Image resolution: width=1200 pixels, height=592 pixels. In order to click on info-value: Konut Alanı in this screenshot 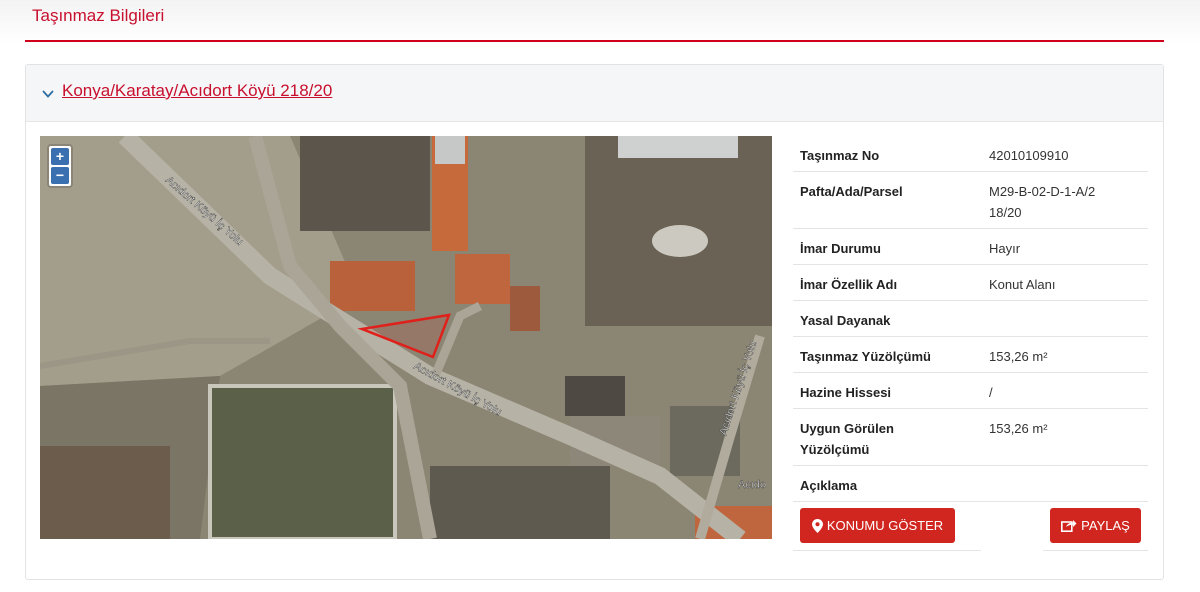, I will do `click(1022, 284)`.